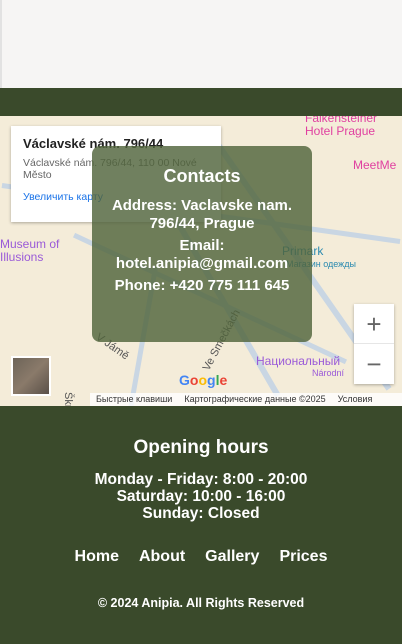 This screenshot has width=402, height=644. Describe the element at coordinates (201, 44) in the screenshot. I see `page-top-area` at that location.